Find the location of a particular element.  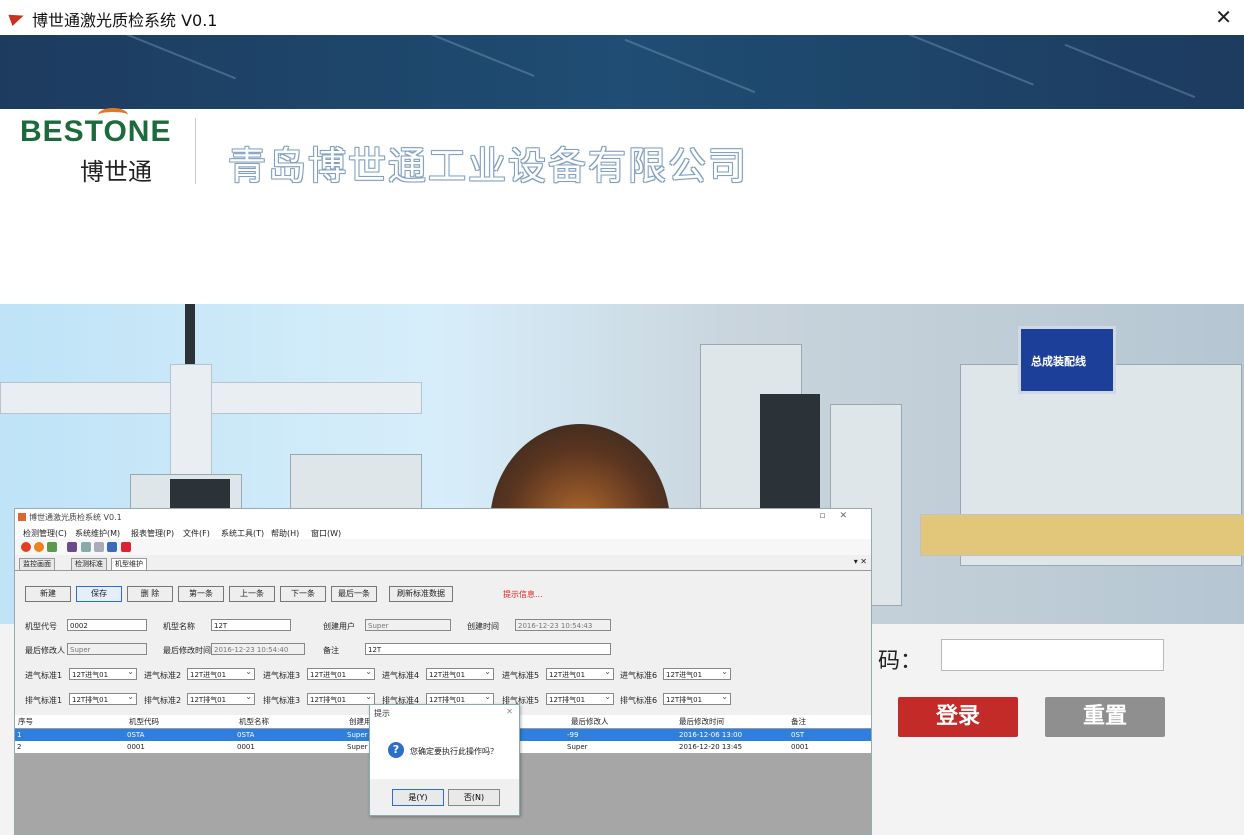

delete-button: 删 除 is located at coordinates (150, 594).